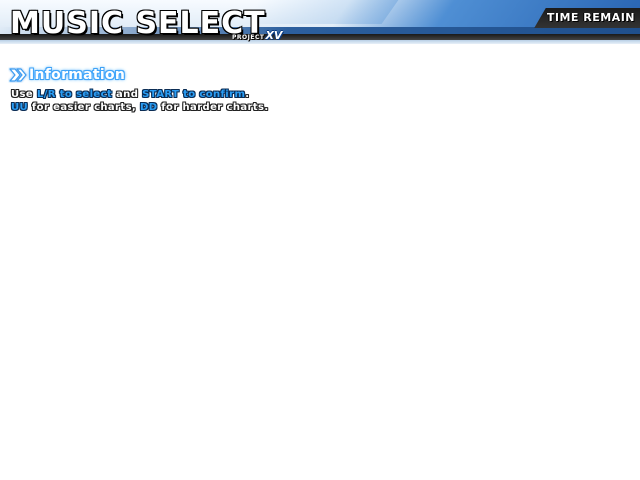  Describe the element at coordinates (248, 37) in the screenshot. I see `project-label: PROJECT` at that location.